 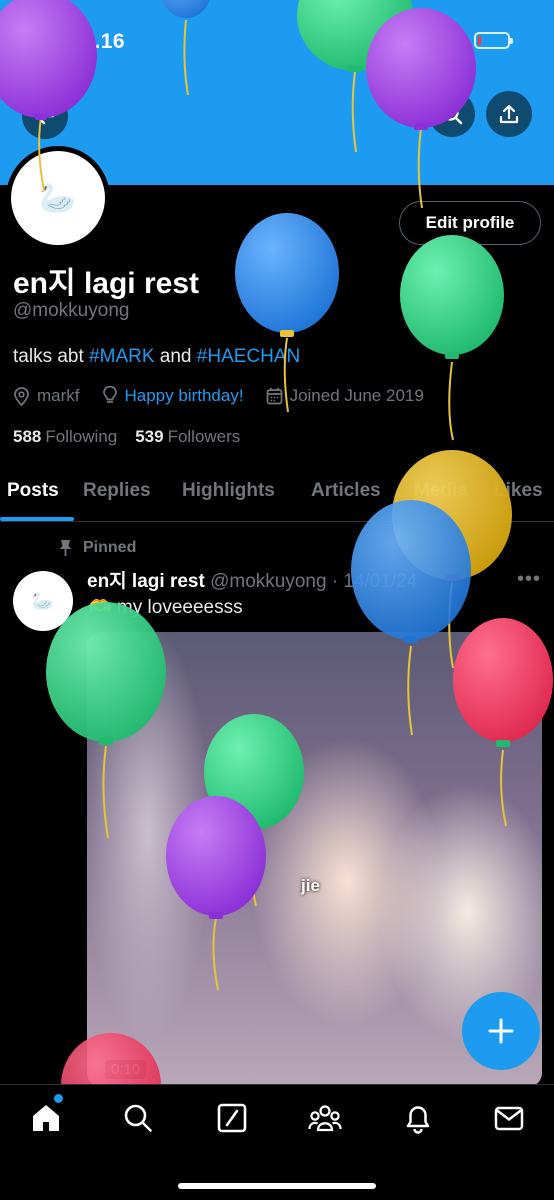 I want to click on notifications-icon, so click(x=418, y=1120).